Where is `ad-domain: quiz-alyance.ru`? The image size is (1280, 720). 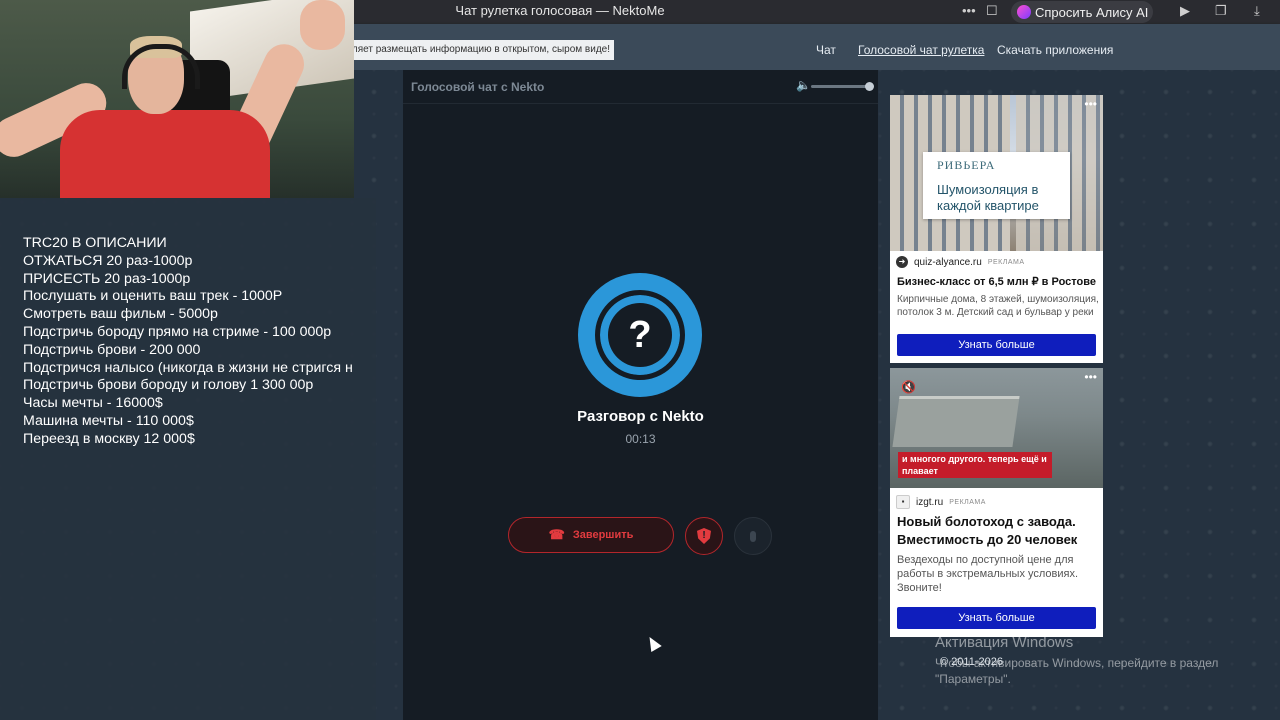 ad-domain: quiz-alyance.ru is located at coordinates (948, 262).